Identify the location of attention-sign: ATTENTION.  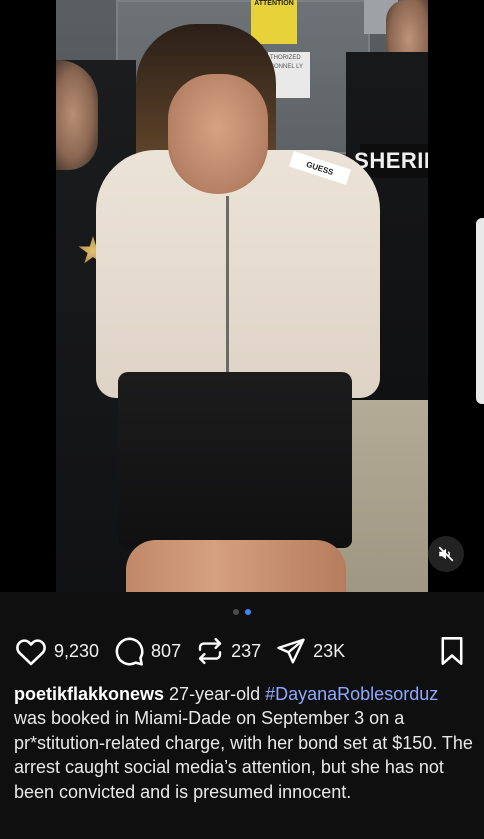
(274, 22).